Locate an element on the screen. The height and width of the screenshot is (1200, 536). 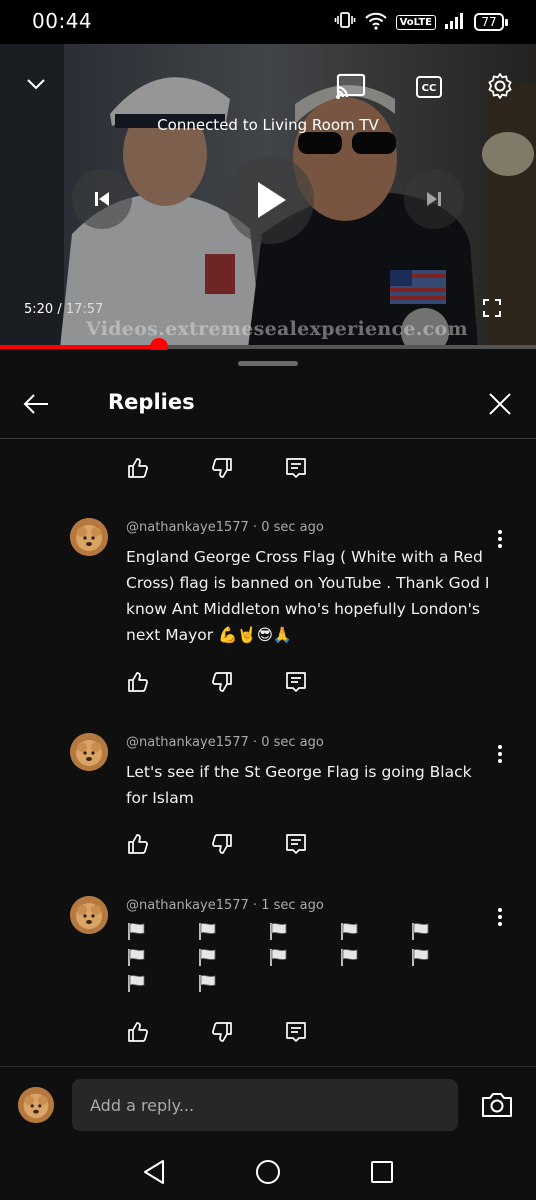
close-icon is located at coordinates (500, 404).